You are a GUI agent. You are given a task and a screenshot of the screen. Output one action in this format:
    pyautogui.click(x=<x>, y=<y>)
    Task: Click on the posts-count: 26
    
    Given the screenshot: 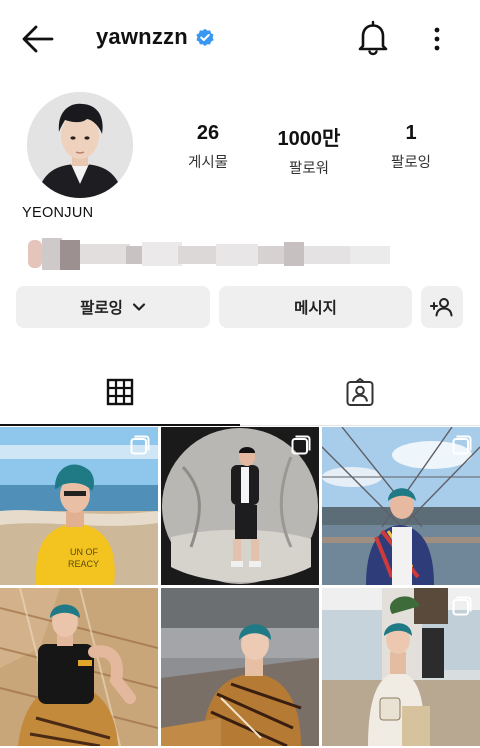 What is the action you would take?
    pyautogui.click(x=208, y=133)
    